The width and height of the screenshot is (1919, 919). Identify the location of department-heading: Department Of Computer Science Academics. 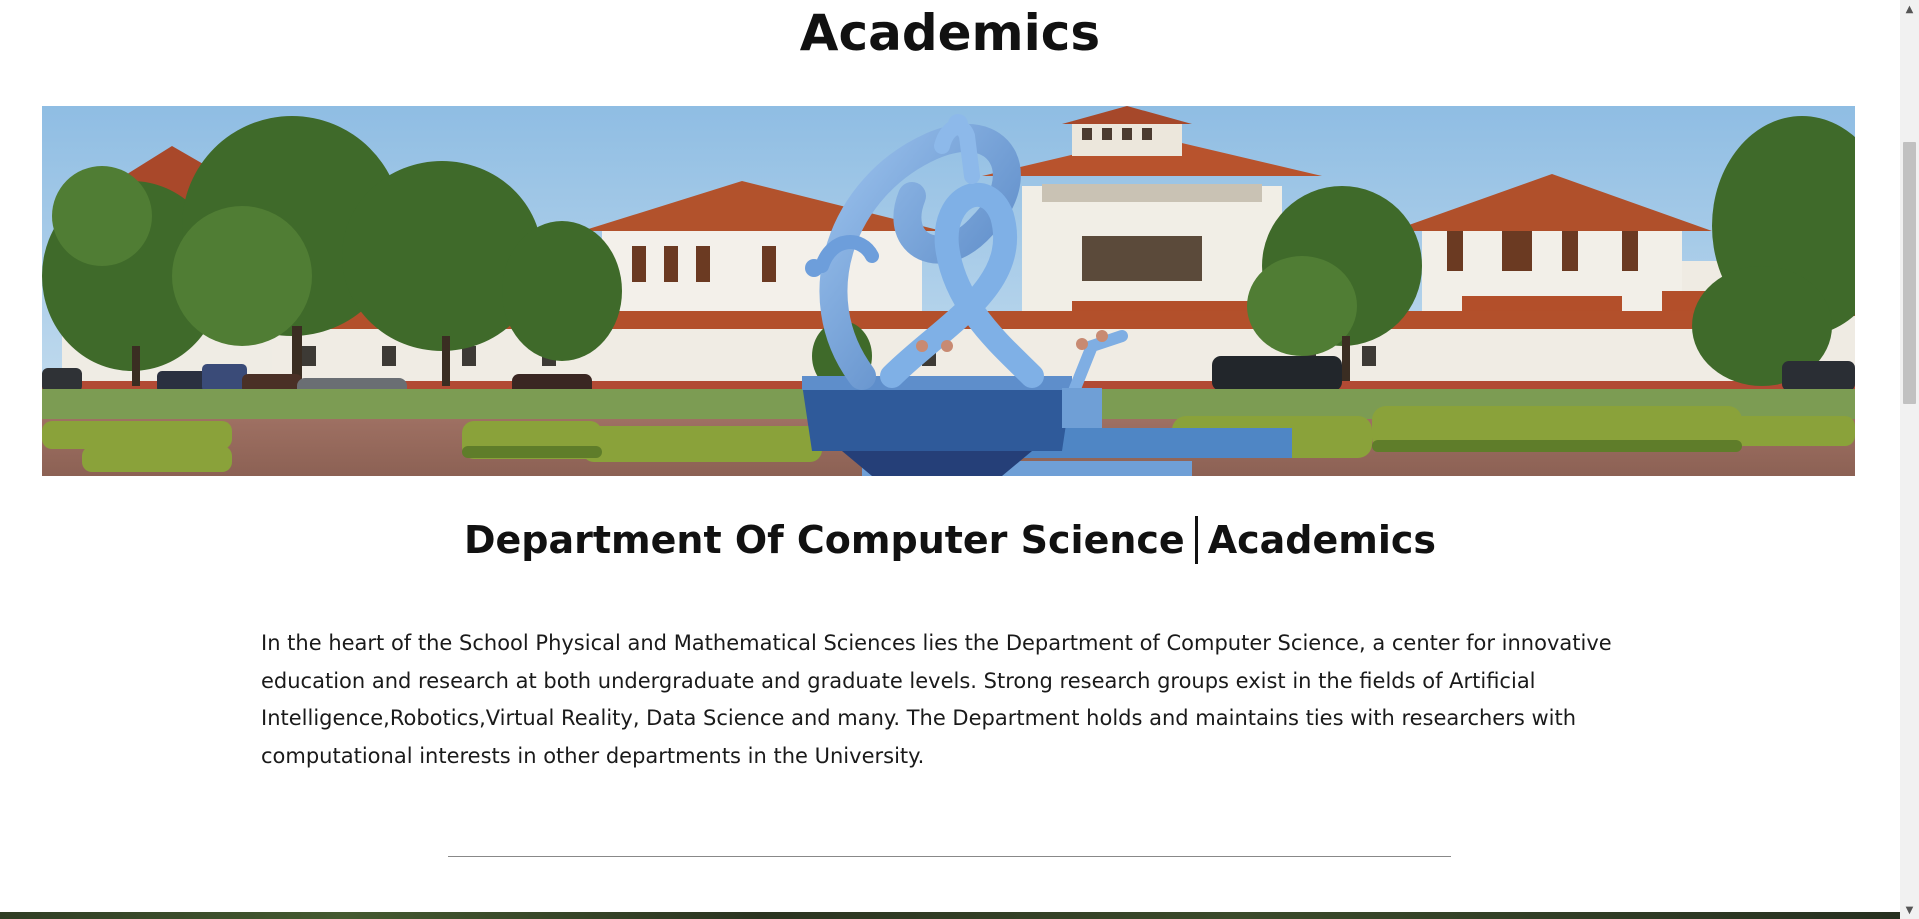
(950, 540).